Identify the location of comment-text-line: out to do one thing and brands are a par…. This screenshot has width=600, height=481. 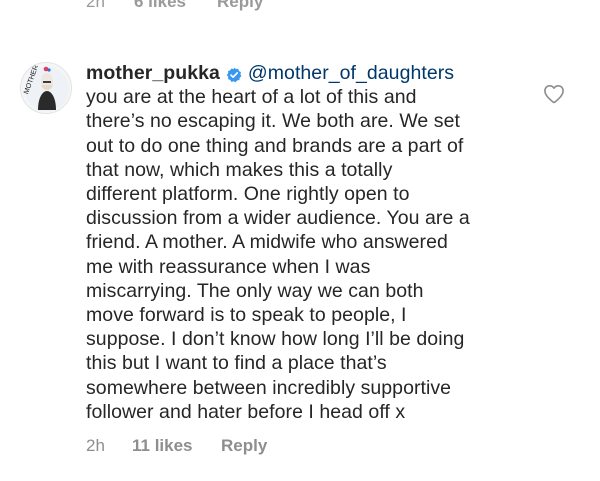
(275, 145).